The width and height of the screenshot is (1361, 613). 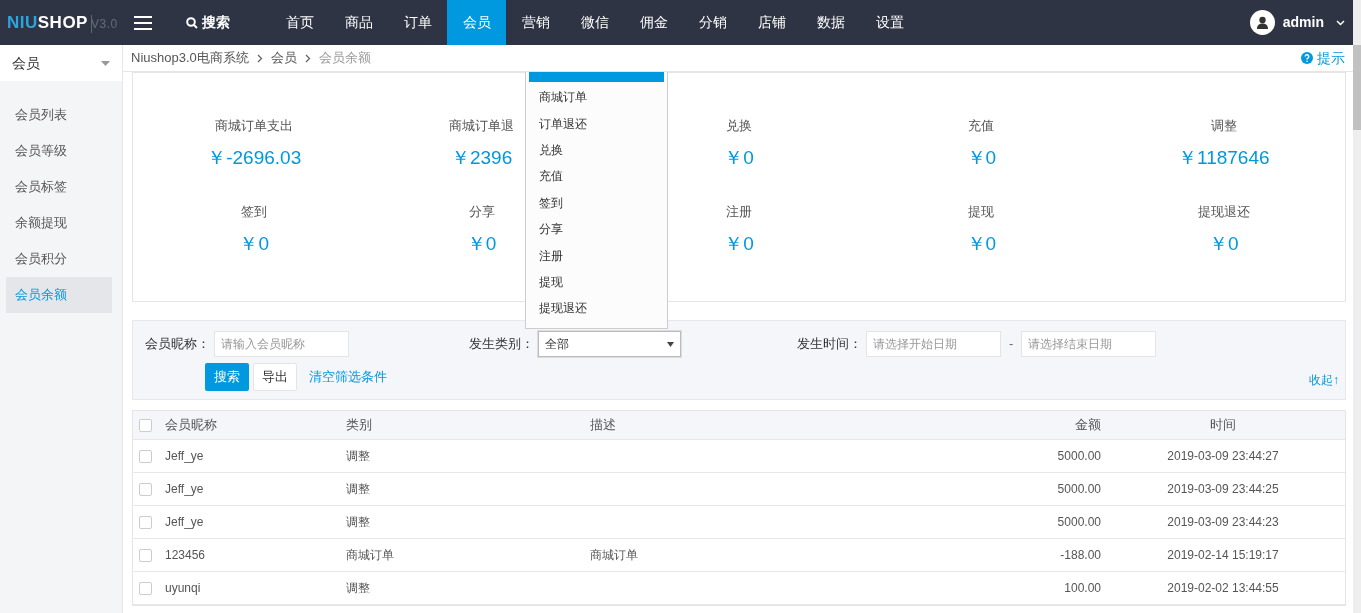 I want to click on dropdown-option: 分享, so click(x=596, y=229).